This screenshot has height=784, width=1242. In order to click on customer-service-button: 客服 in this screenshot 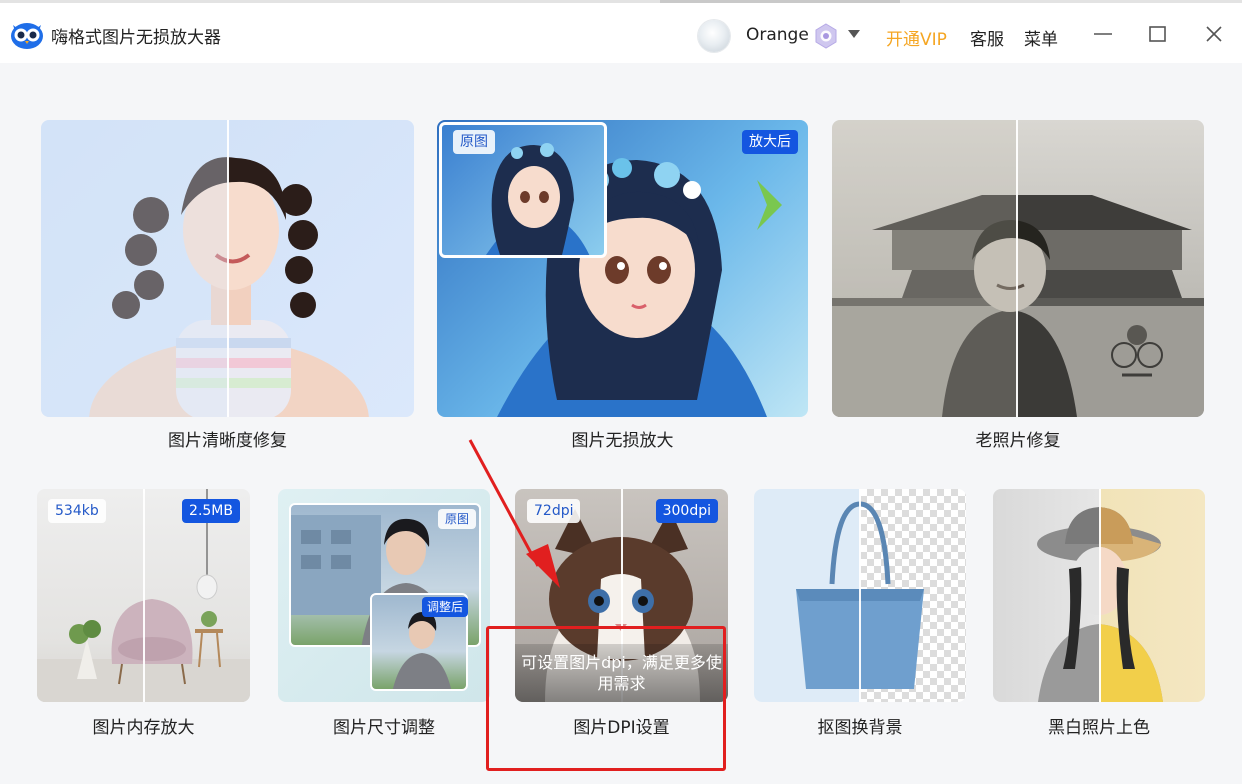, I will do `click(987, 37)`.